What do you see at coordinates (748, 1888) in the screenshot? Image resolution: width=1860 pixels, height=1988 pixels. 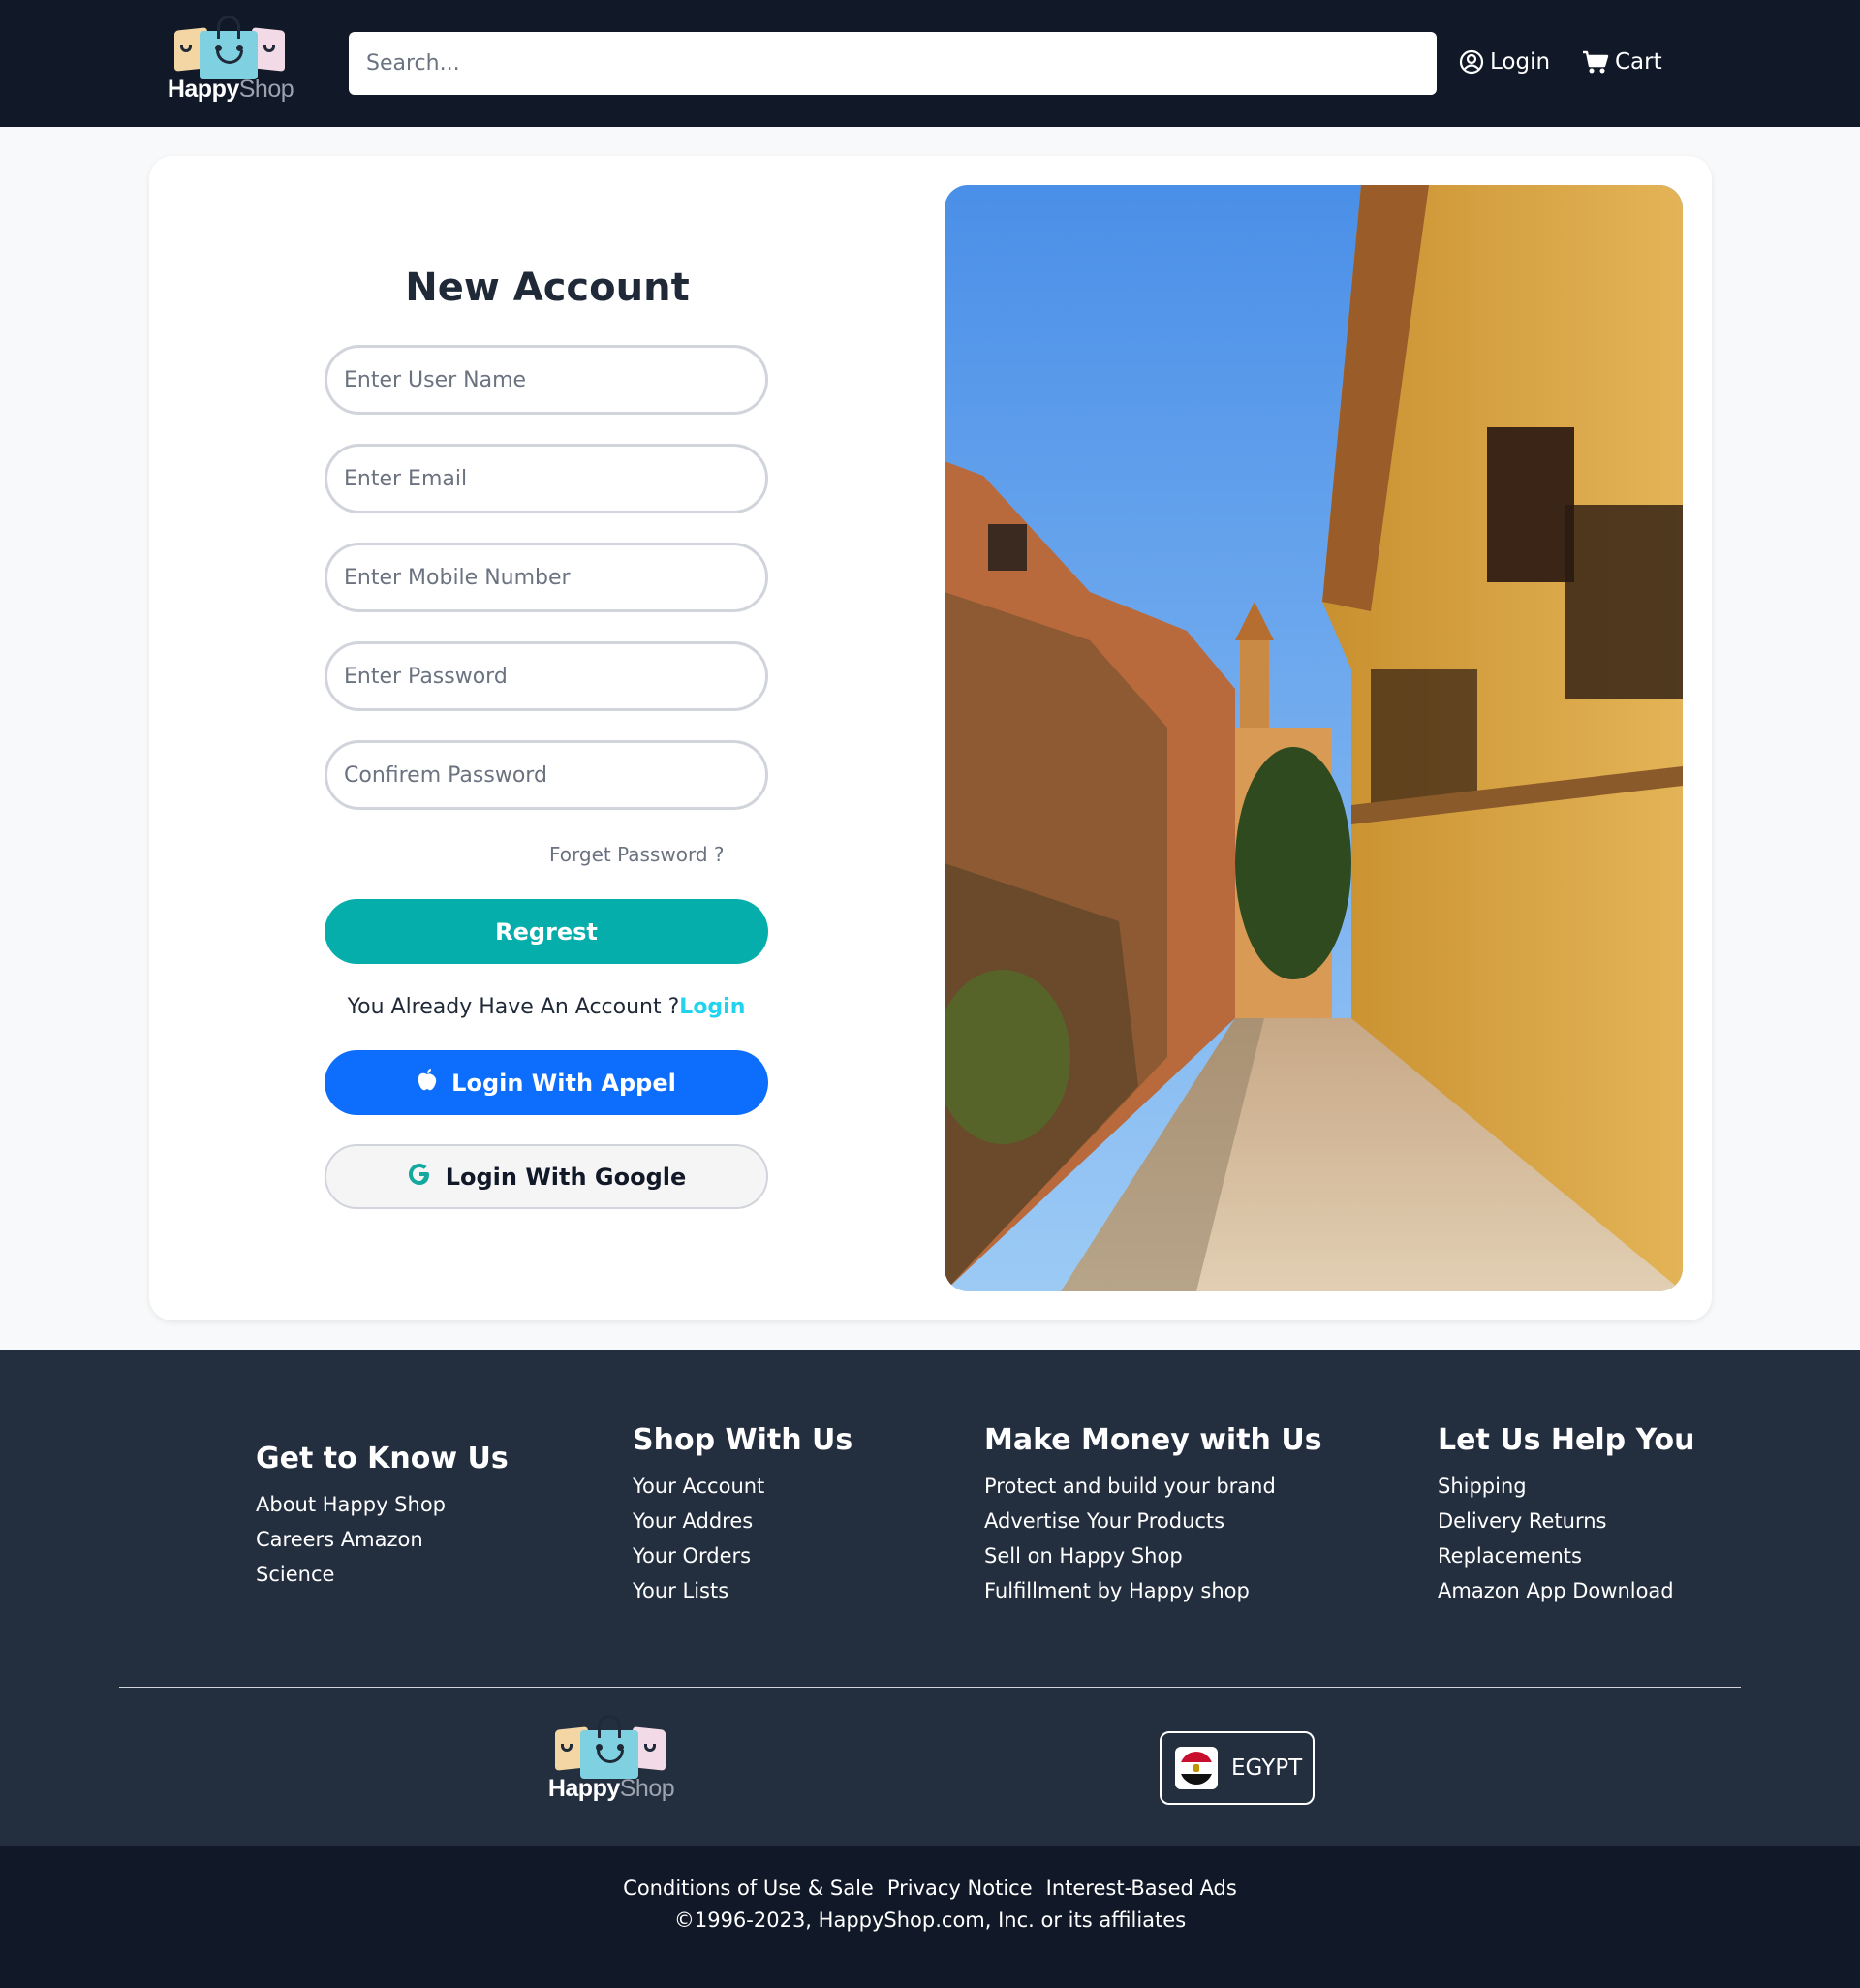 I see `conditions-link: Conditions of Use & Sale` at bounding box center [748, 1888].